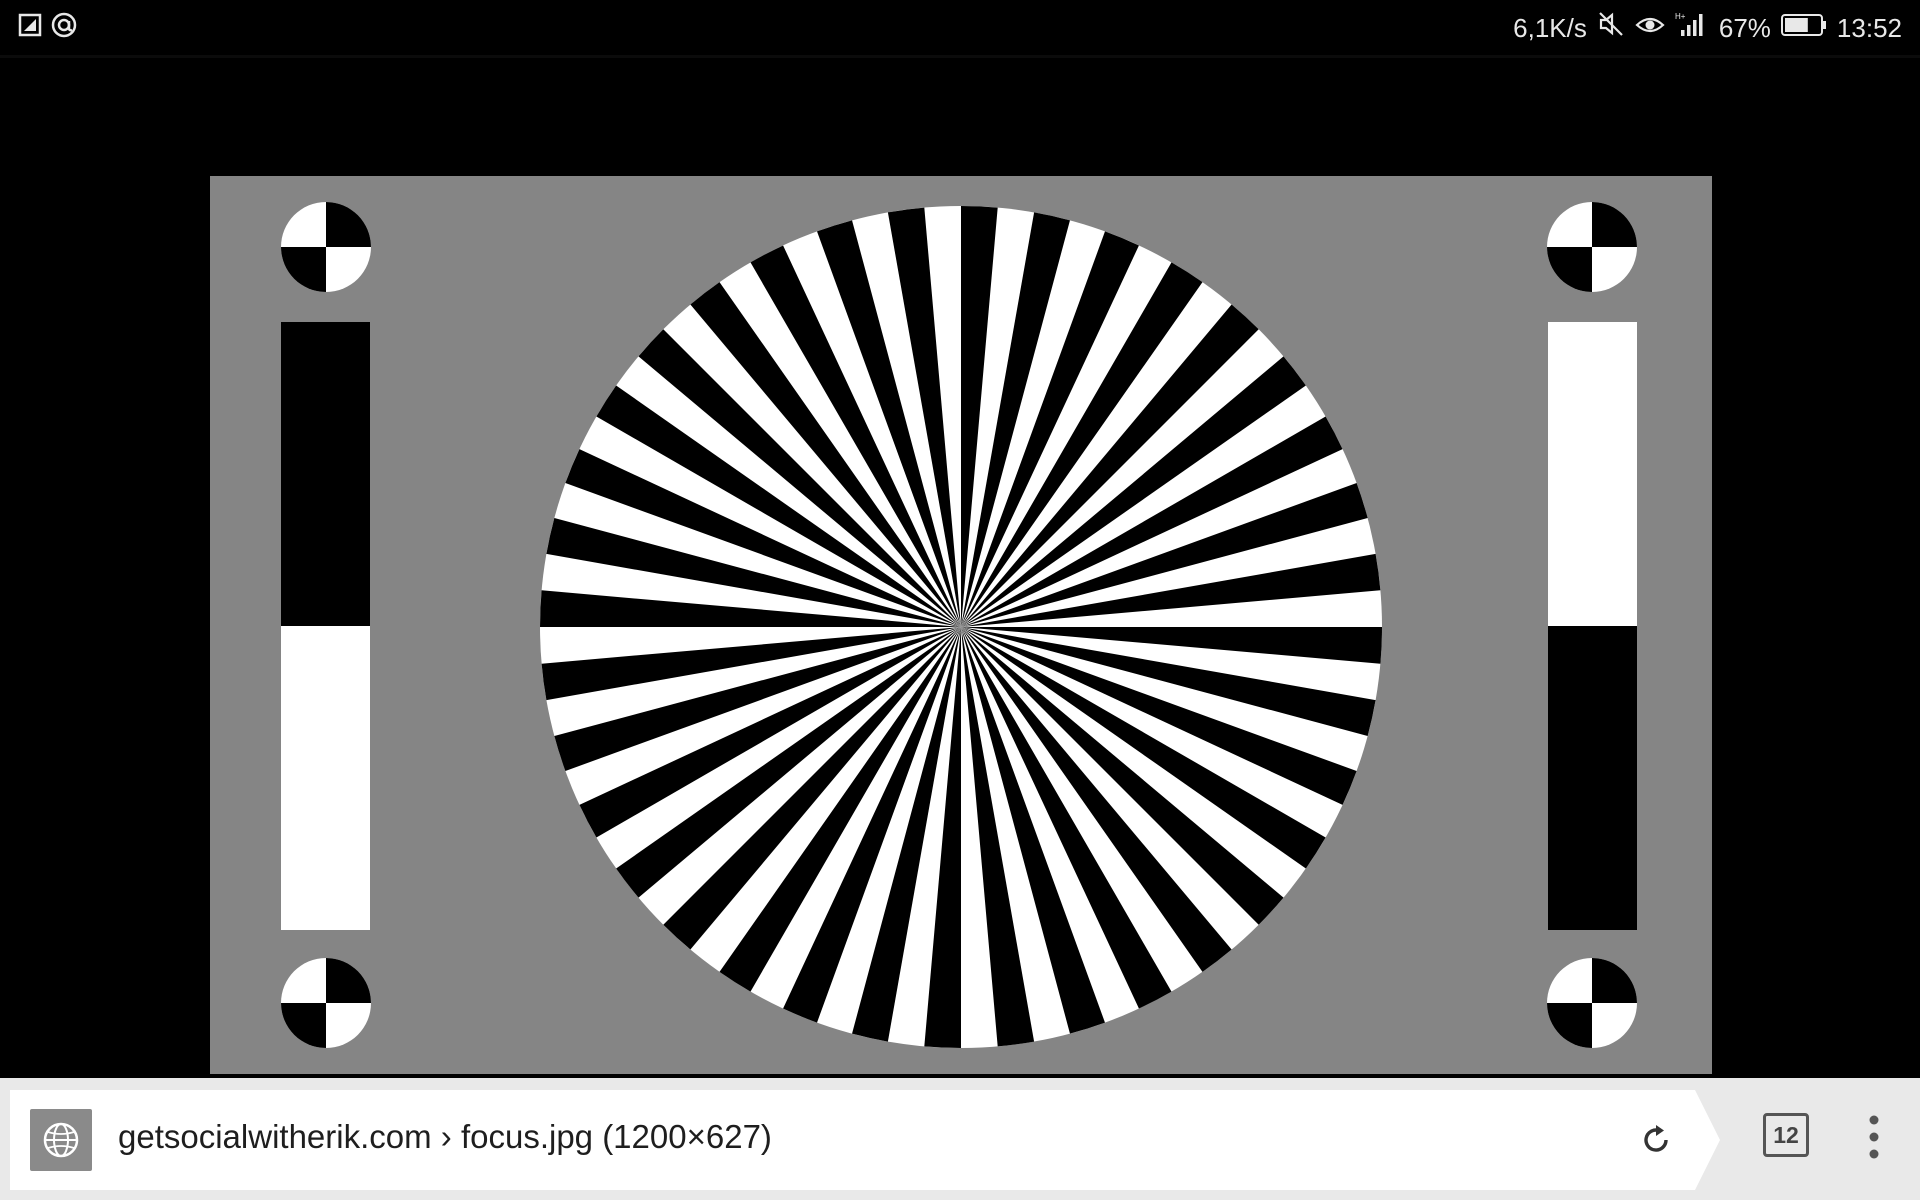 The height and width of the screenshot is (1200, 1920). Describe the element at coordinates (1692, 28) in the screenshot. I see `signal-icon: H+` at that location.